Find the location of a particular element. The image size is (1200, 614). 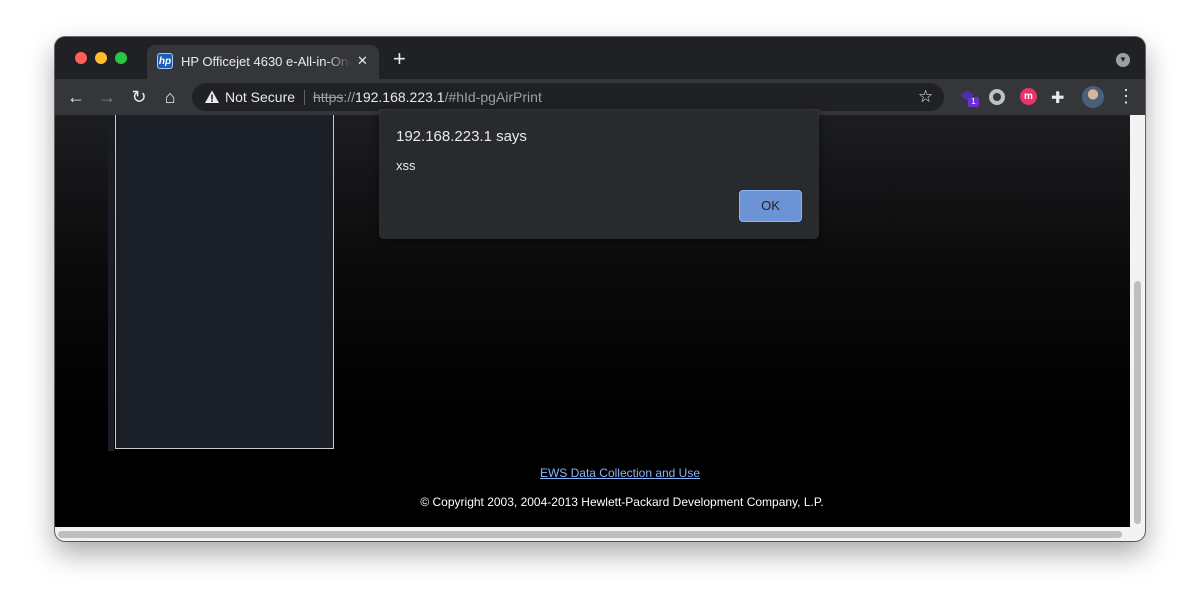

left-border-strip is located at coordinates (111, 283).